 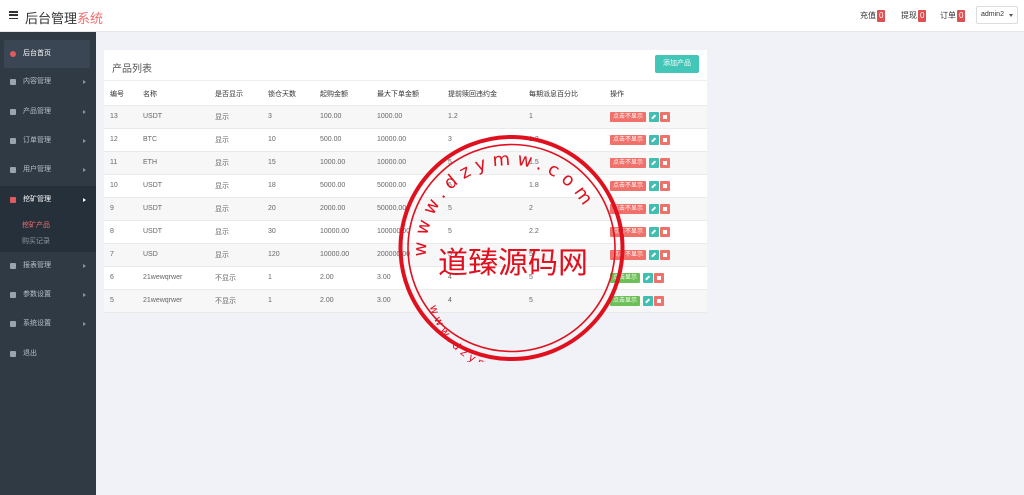 I want to click on cell-max-amount: 50000.00, so click(x=406, y=209).